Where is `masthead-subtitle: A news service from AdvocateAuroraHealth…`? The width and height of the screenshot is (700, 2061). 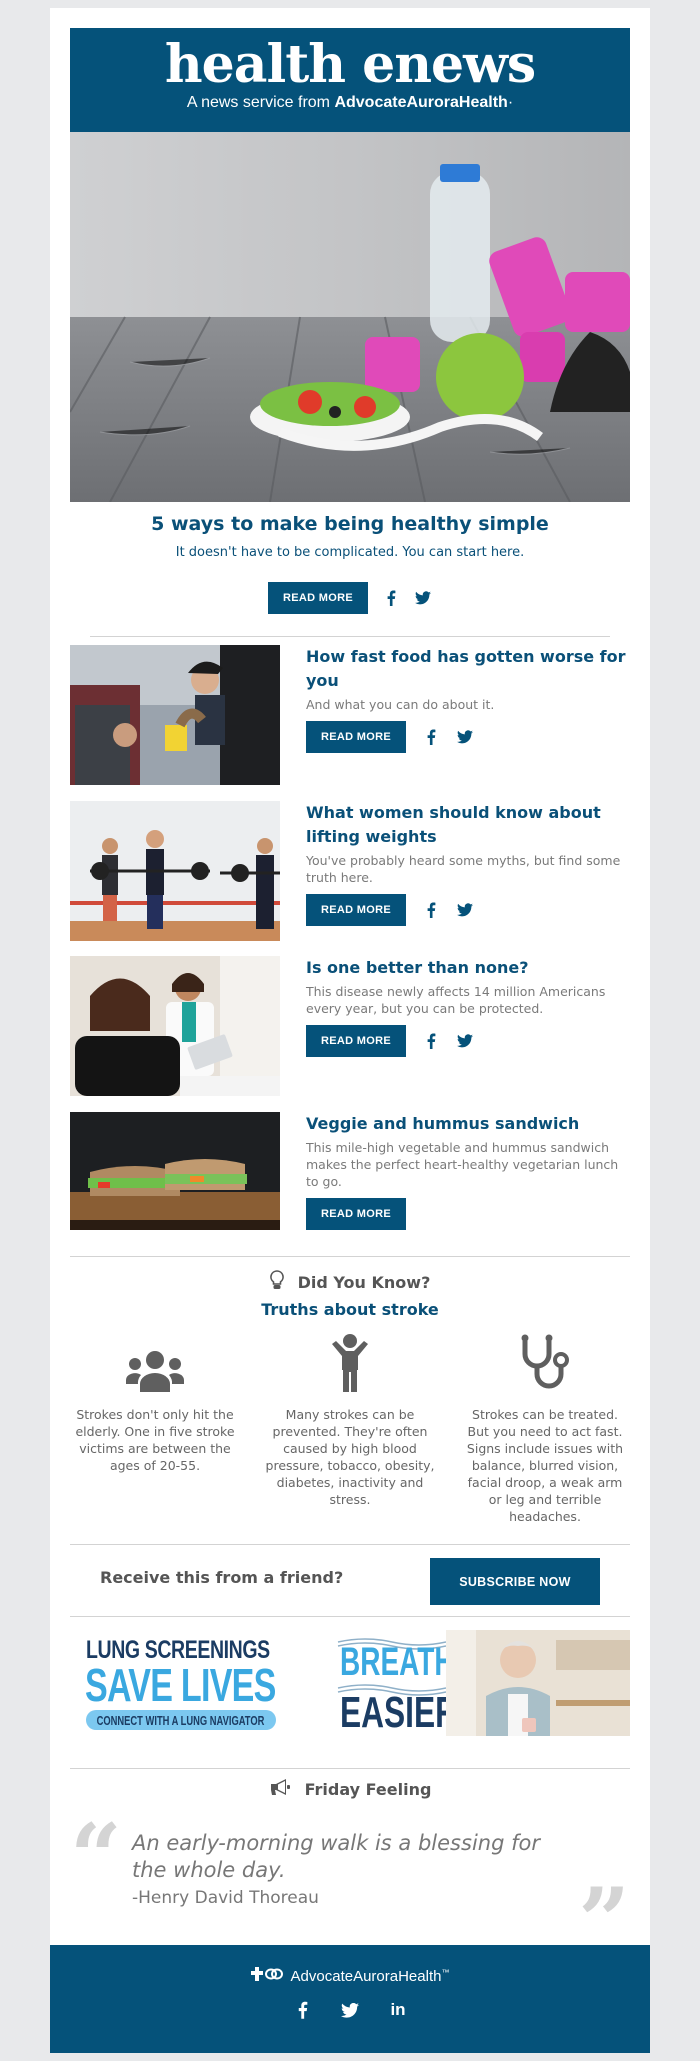
masthead-subtitle: A news service from AdvocateAuroraHealth… is located at coordinates (350, 102).